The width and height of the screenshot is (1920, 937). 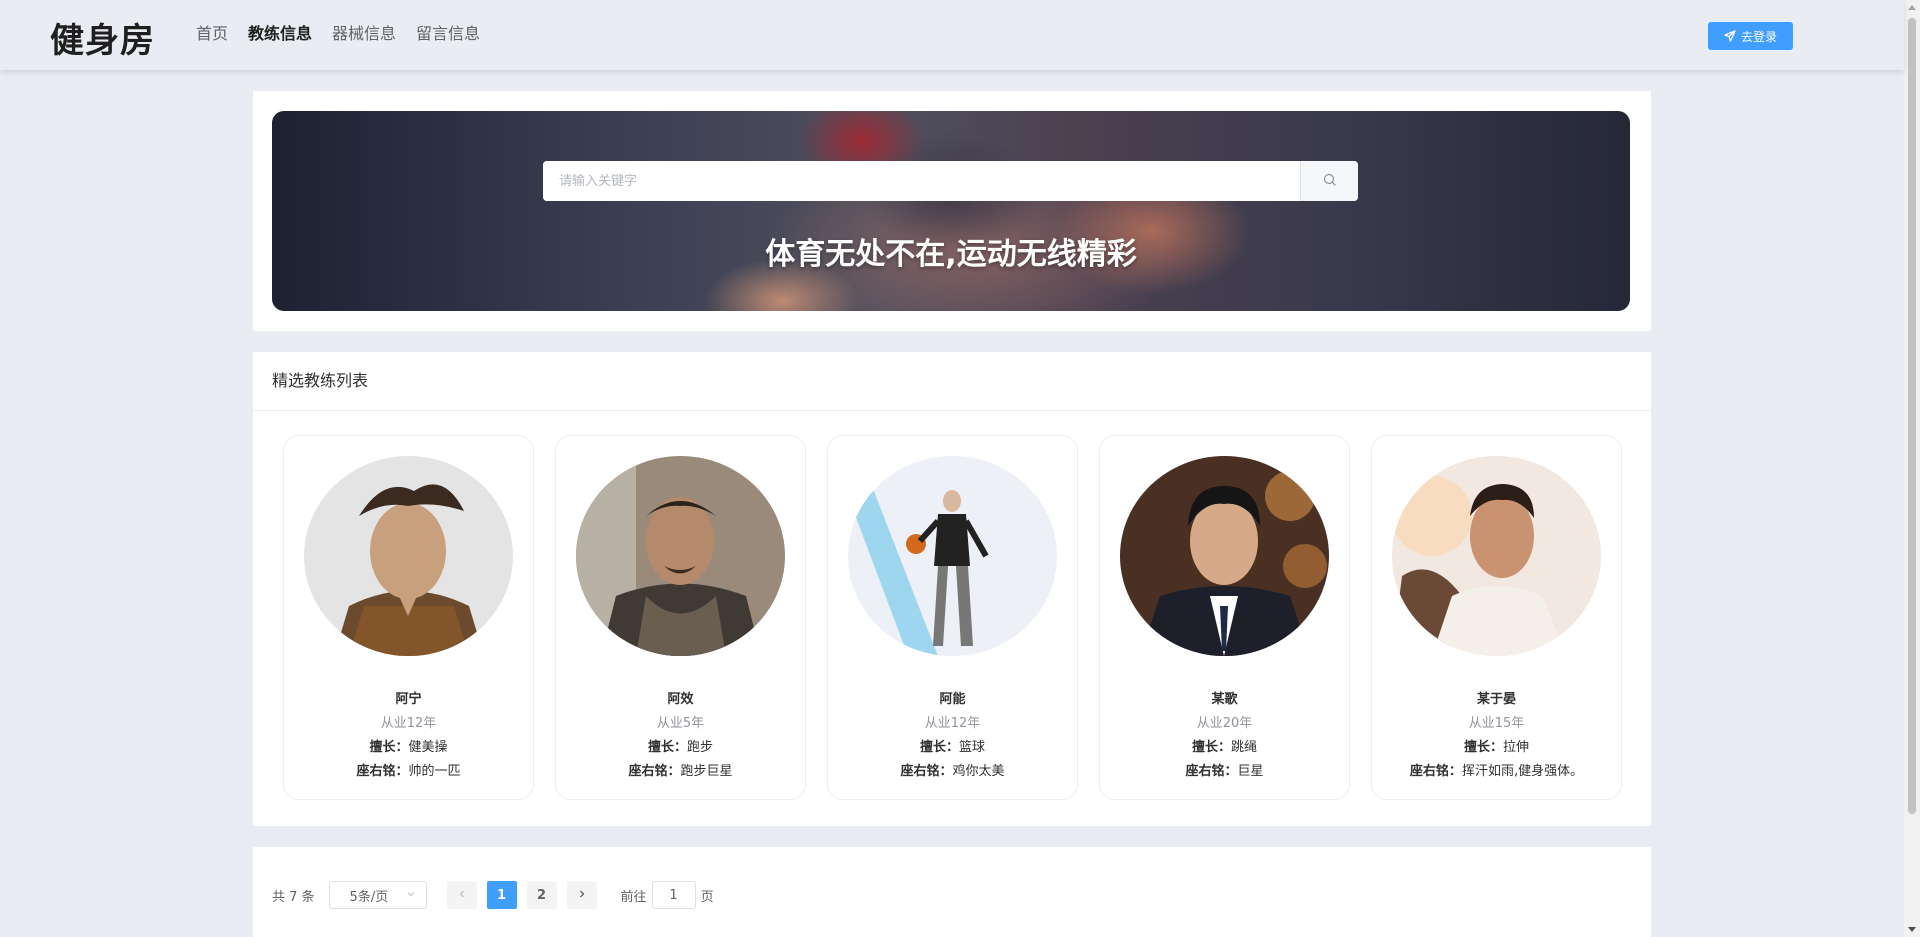 What do you see at coordinates (707, 897) in the screenshot?
I see `goto-suffix: 页` at bounding box center [707, 897].